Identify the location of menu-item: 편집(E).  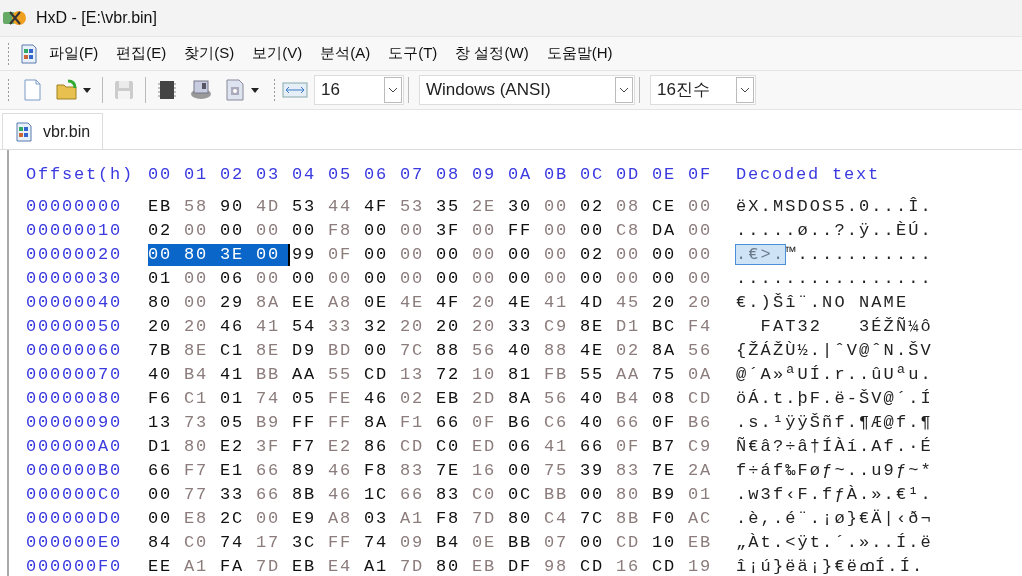
(141, 53).